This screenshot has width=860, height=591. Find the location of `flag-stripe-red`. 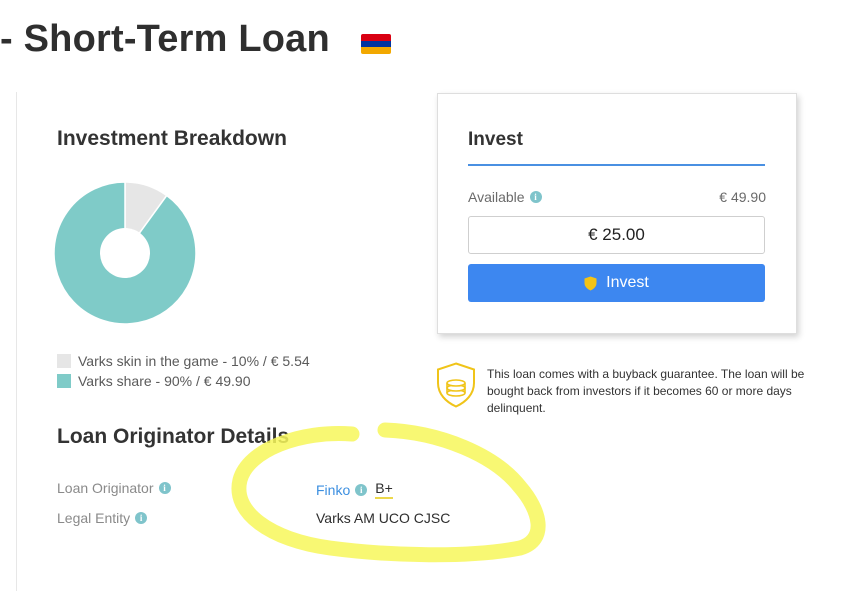

flag-stripe-red is located at coordinates (376, 37).